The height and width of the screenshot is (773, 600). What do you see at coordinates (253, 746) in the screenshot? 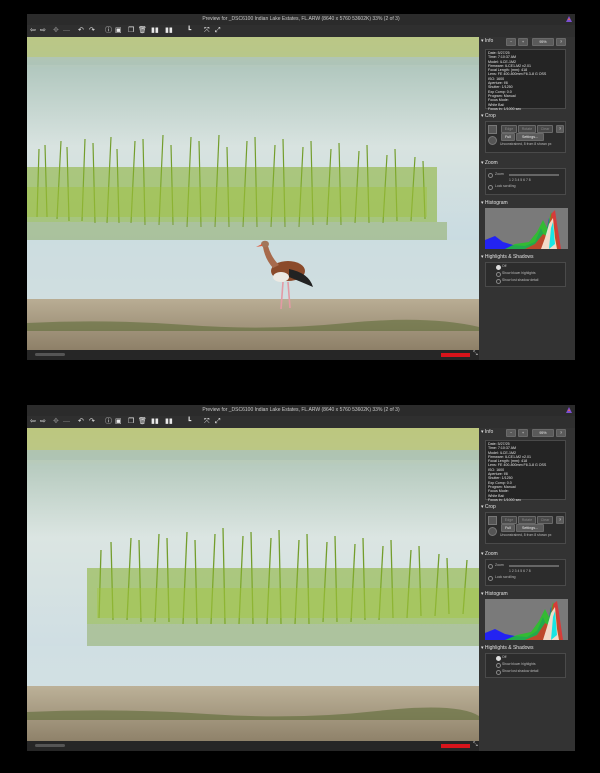
I see `status-bar: ⤡` at bounding box center [253, 746].